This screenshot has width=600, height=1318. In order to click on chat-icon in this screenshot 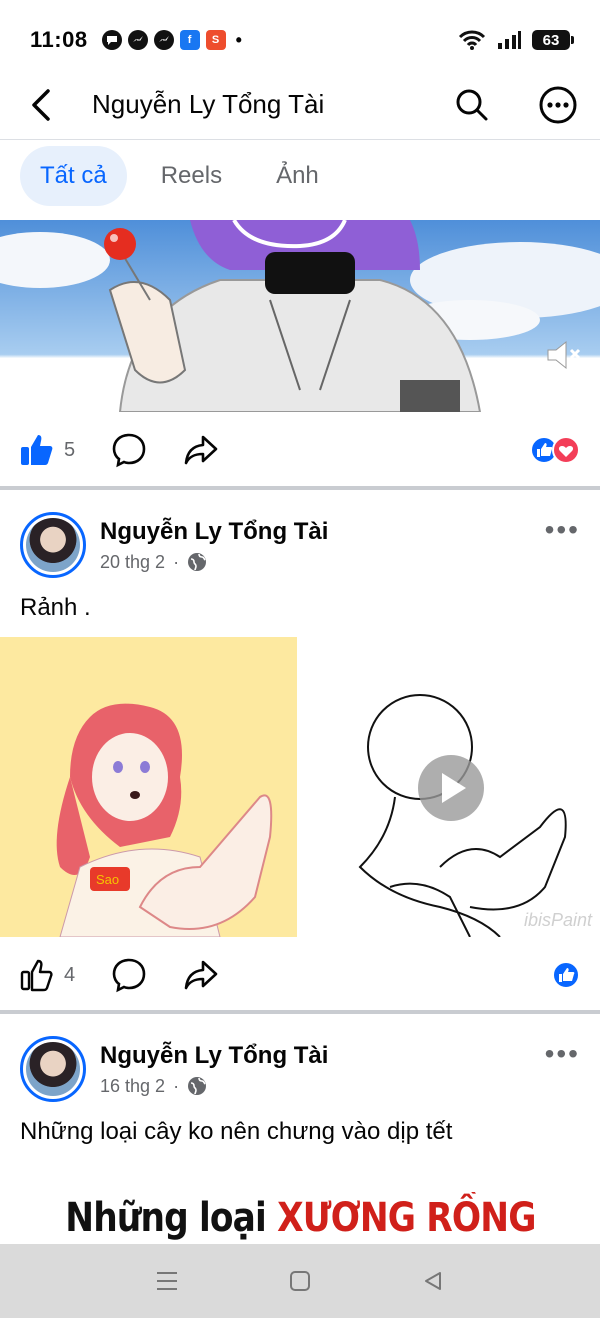, I will do `click(111, 40)`.